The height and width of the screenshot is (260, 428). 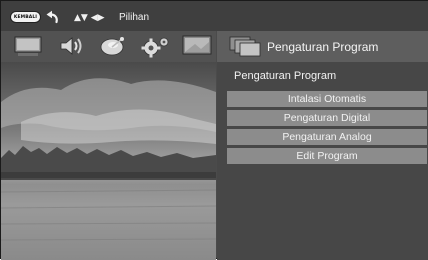 I want to click on menu-item-digital-settings: Pengaturan Digital, so click(x=327, y=118).